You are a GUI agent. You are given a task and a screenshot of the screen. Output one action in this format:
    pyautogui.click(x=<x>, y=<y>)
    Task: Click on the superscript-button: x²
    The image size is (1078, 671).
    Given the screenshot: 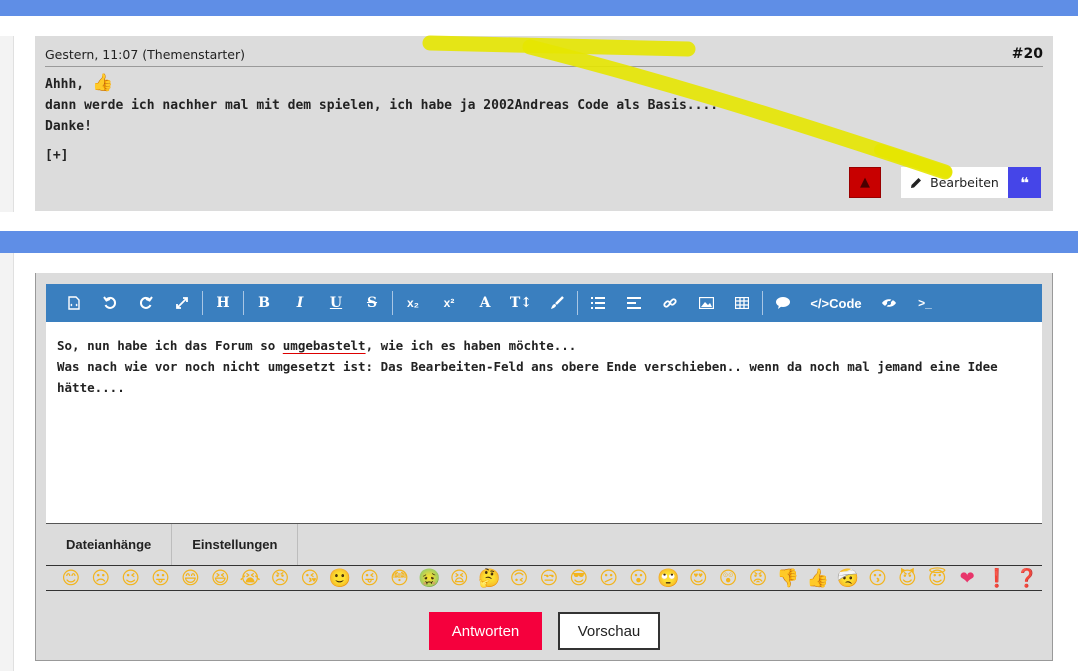 What is the action you would take?
    pyautogui.click(x=449, y=303)
    